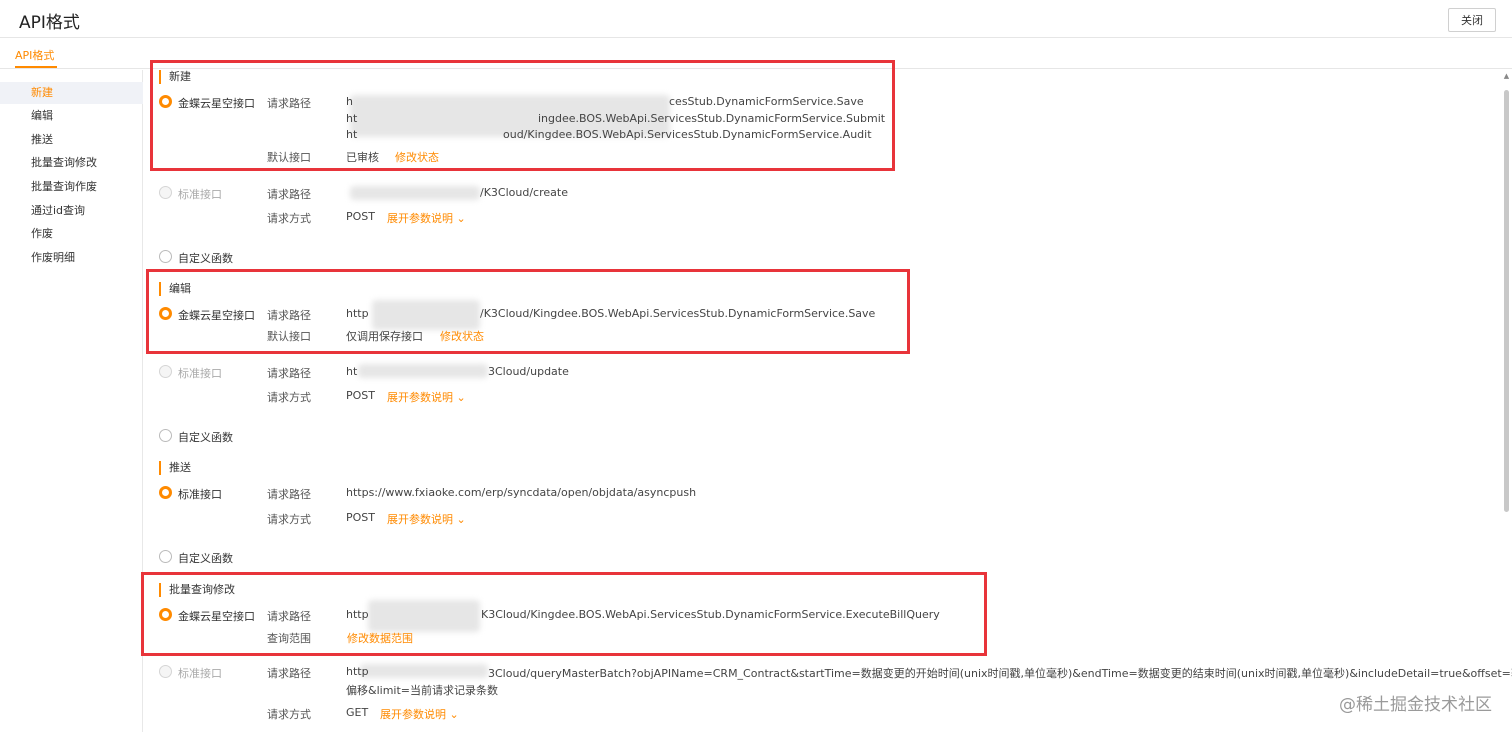  Describe the element at coordinates (1415, 705) in the screenshot. I see `watermark: @稀土掘金技术社区` at that location.